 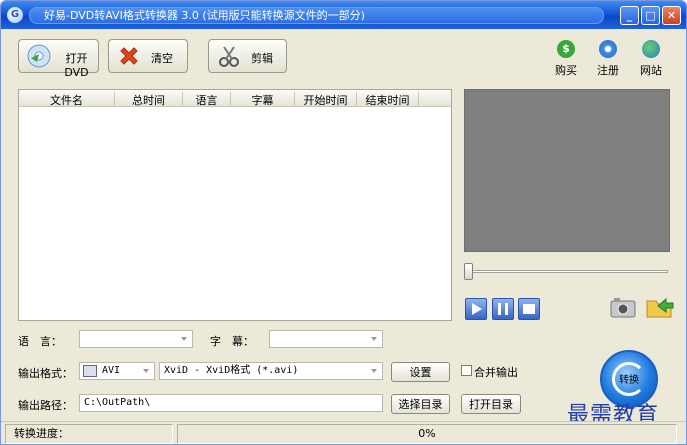 What do you see at coordinates (162, 58) in the screenshot?
I see `clear-label: 清空` at bounding box center [162, 58].